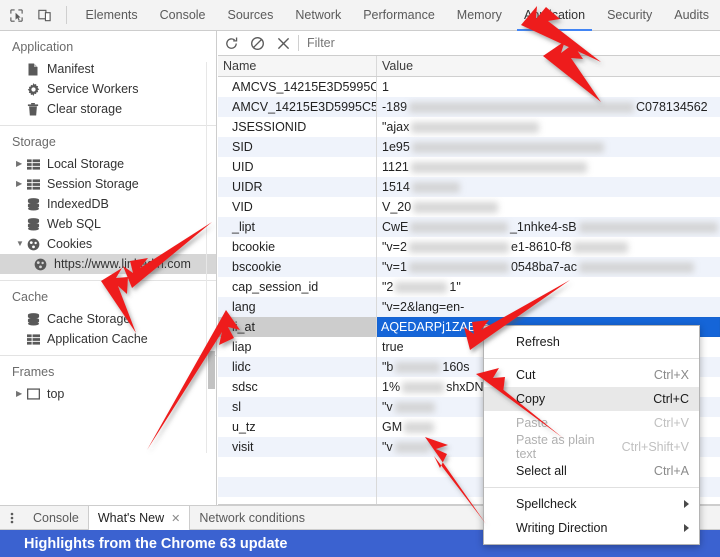 The height and width of the screenshot is (557, 720). I want to click on cell-cookie-name: liap, so click(297, 347).